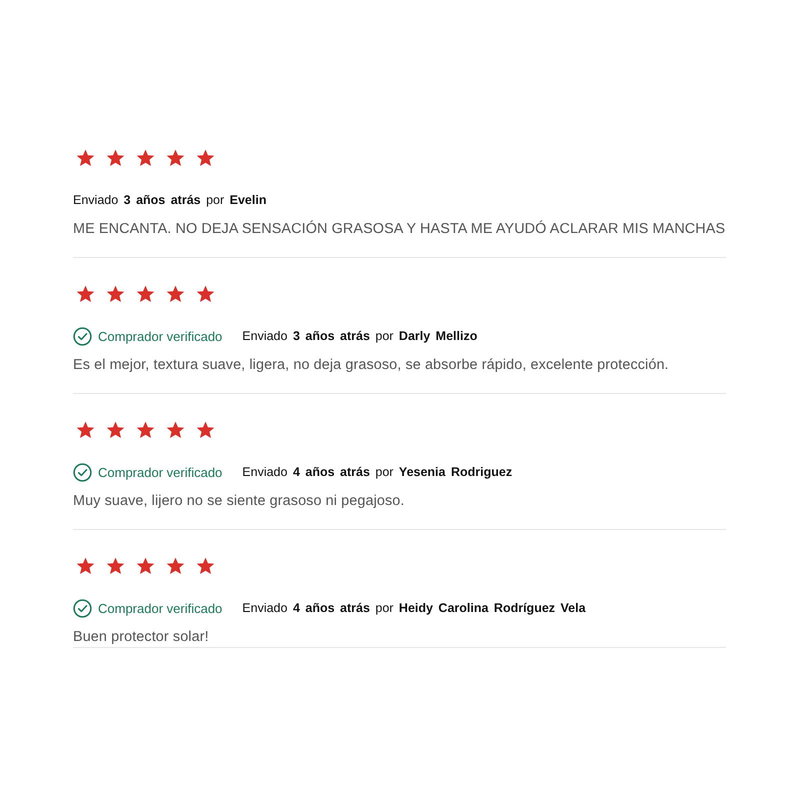  I want to click on review-text: Buen protector solar!, so click(141, 637).